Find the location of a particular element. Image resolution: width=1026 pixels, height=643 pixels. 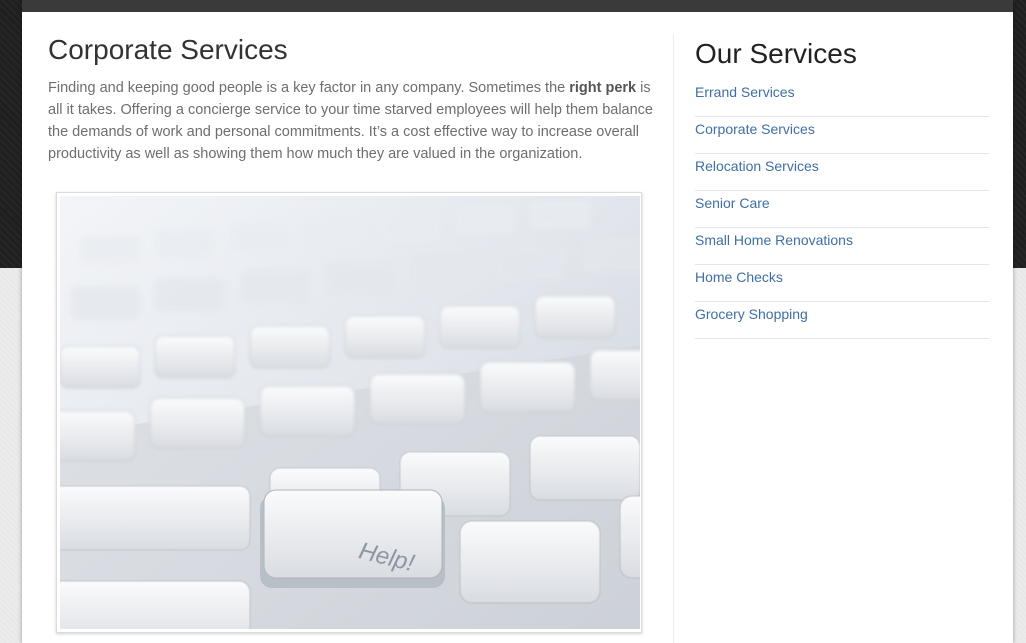

services-list-item: Senior Care is located at coordinates (842, 209).